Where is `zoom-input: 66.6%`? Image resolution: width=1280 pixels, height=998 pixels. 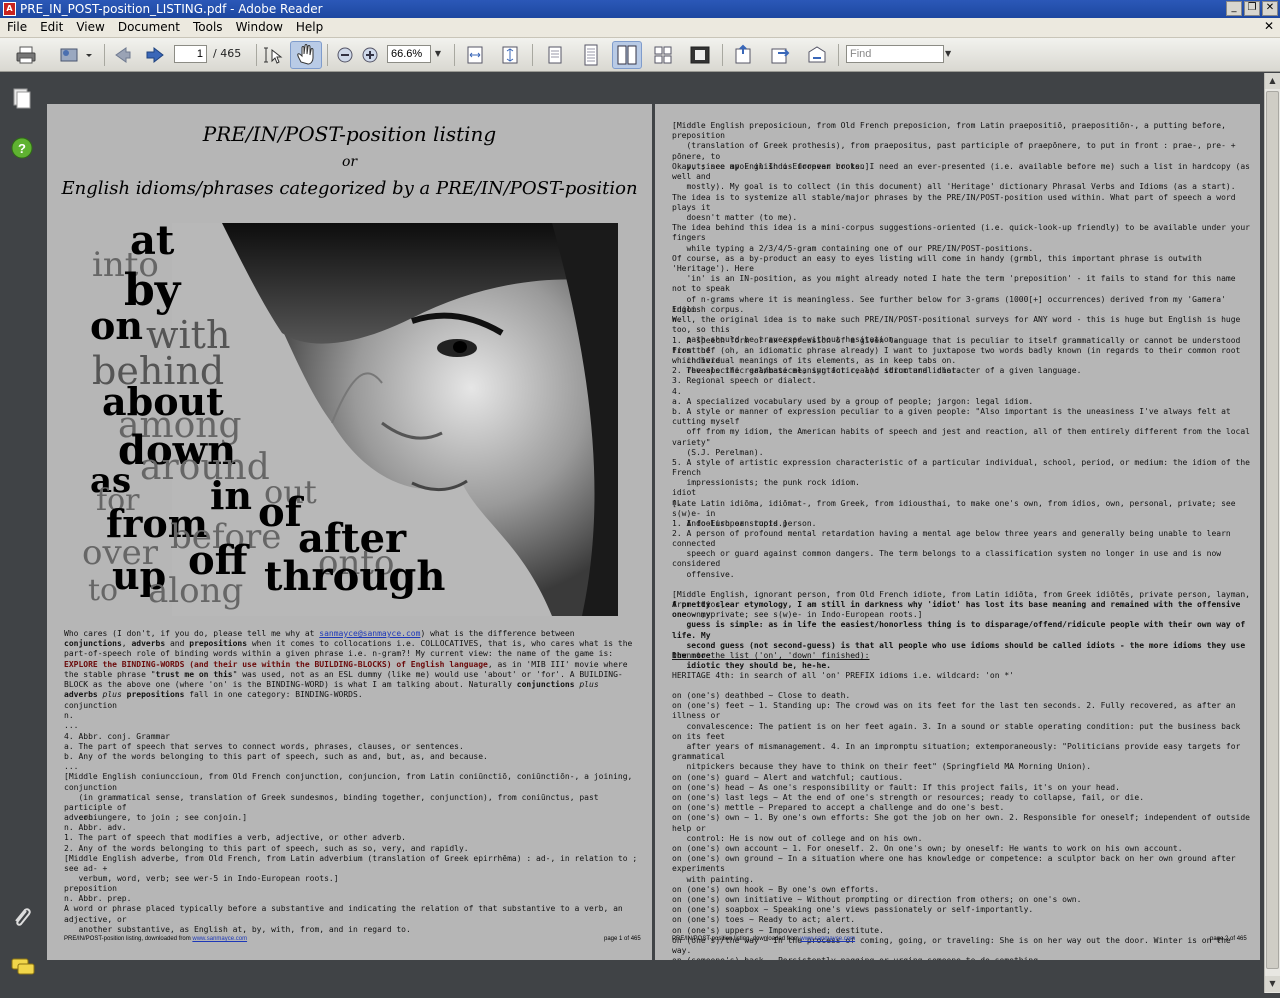
zoom-input: 66.6% is located at coordinates (409, 54).